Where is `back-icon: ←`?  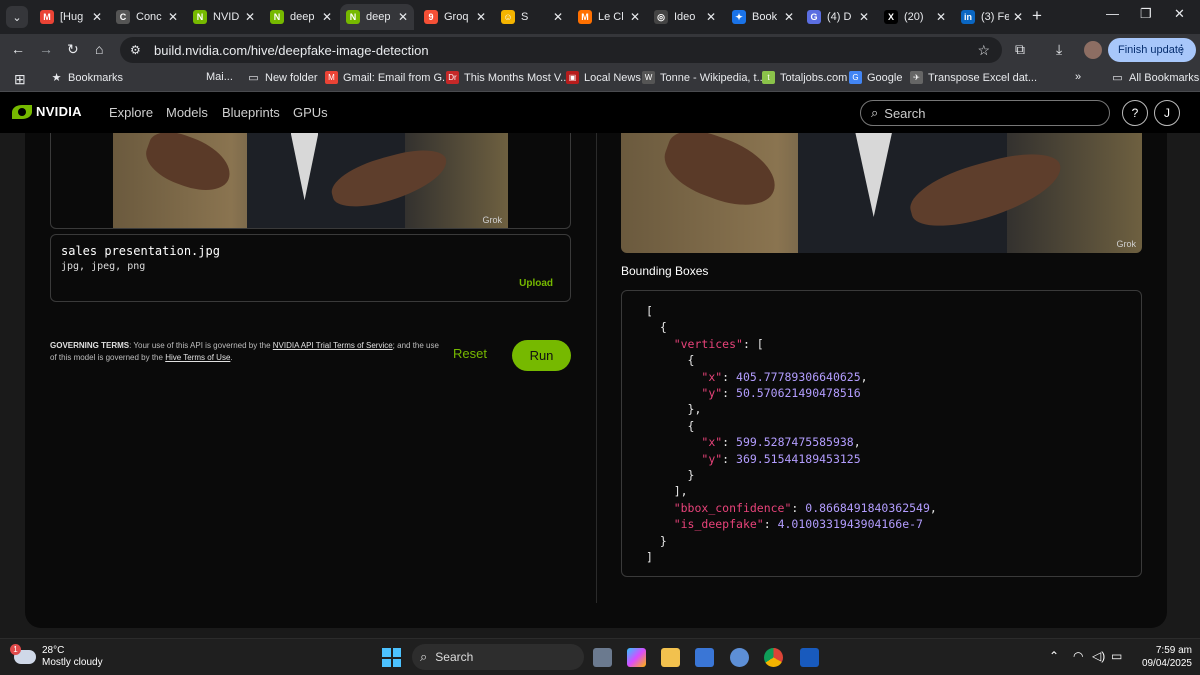 back-icon: ← is located at coordinates (18, 49).